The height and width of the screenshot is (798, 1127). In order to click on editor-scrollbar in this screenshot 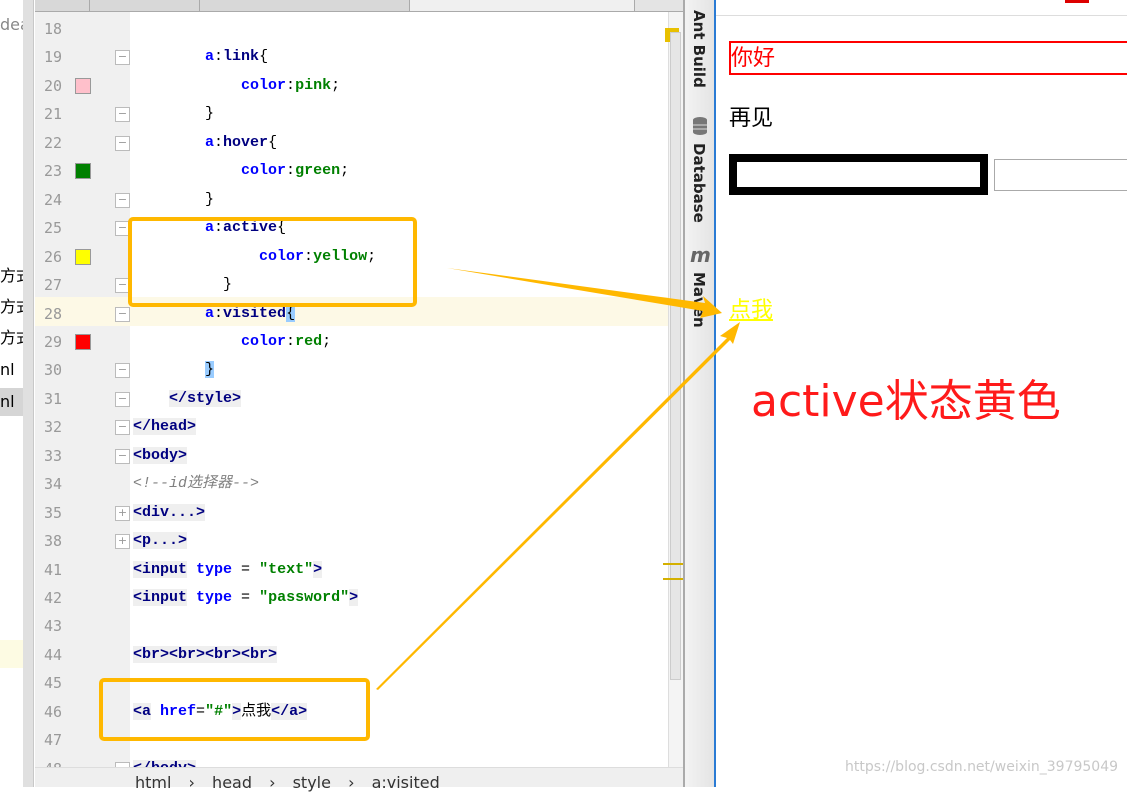, I will do `click(673, 389)`.